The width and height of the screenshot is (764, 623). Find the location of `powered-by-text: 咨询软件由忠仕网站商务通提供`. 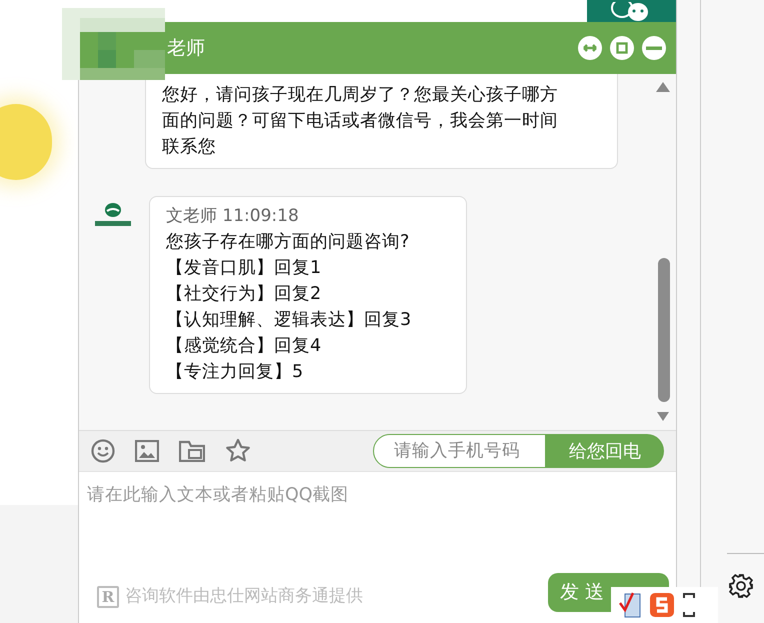

powered-by-text: 咨询软件由忠仕网站商务通提供 is located at coordinates (244, 596).